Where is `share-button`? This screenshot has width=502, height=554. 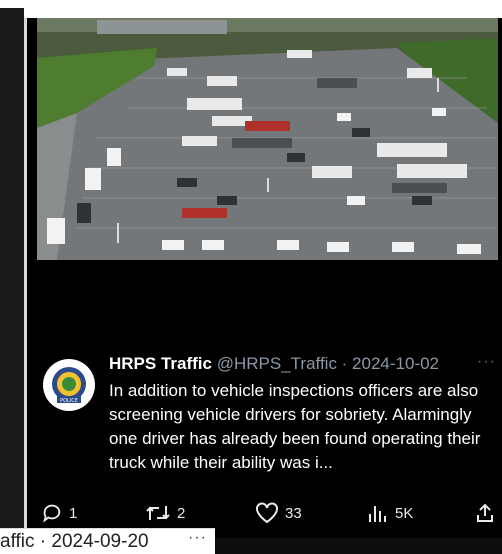
share-button is located at coordinates (488, 513).